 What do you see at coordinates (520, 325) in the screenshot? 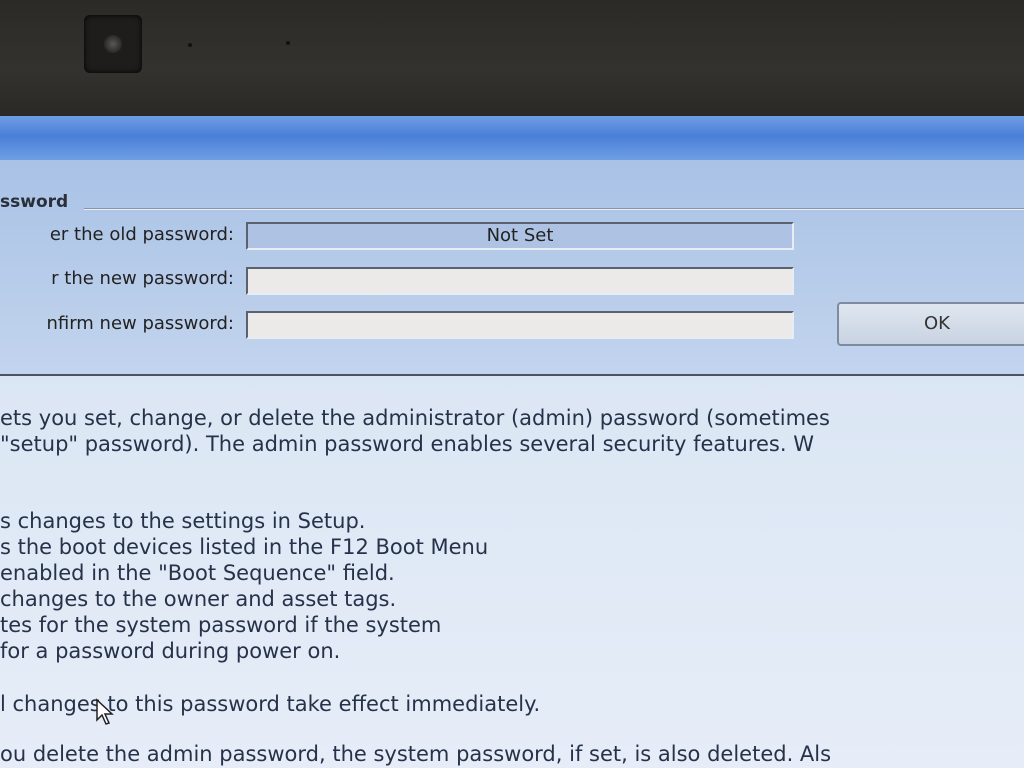
I see `confirm-password-field` at bounding box center [520, 325].